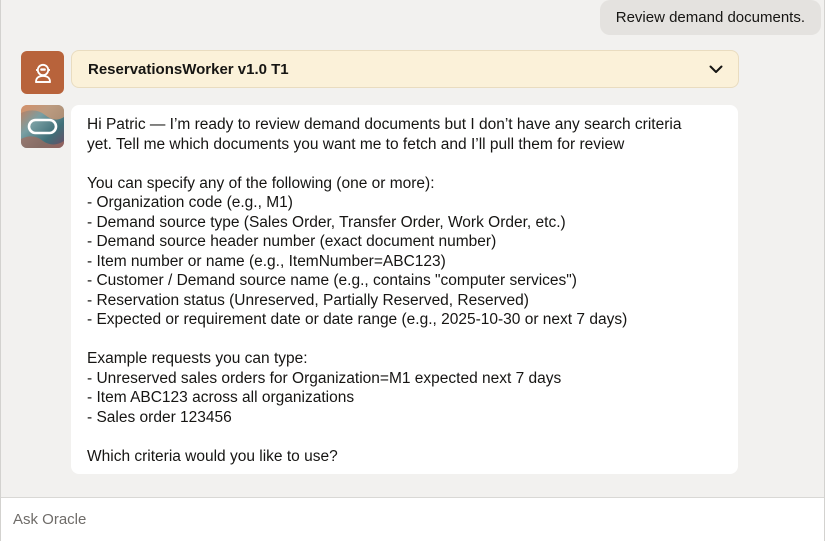 This screenshot has width=825, height=541. I want to click on oracle-logo-icon, so click(42, 126).